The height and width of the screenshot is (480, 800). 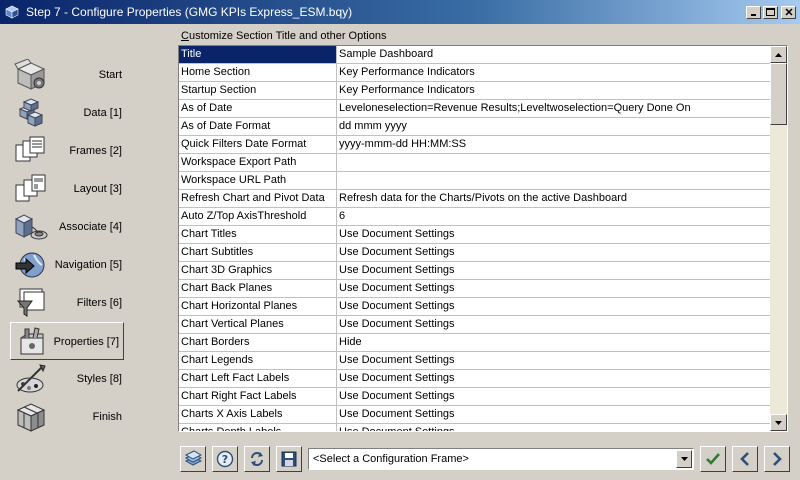 What do you see at coordinates (258, 108) in the screenshot?
I see `property-name-cell: As of Date` at bounding box center [258, 108].